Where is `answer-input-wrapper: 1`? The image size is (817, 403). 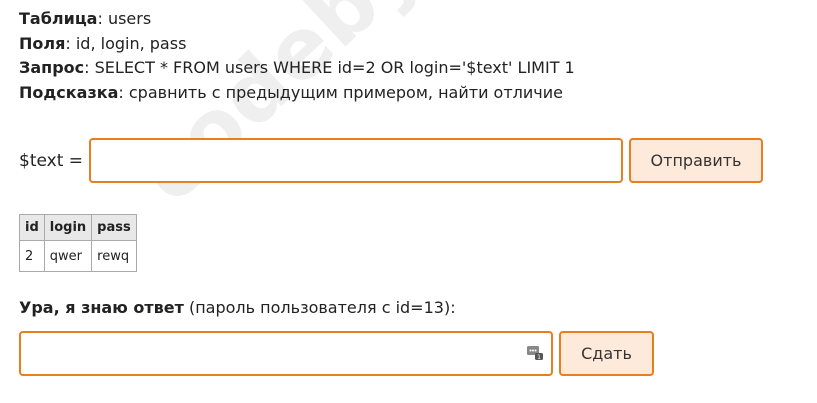 answer-input-wrapper: 1 is located at coordinates (286, 353).